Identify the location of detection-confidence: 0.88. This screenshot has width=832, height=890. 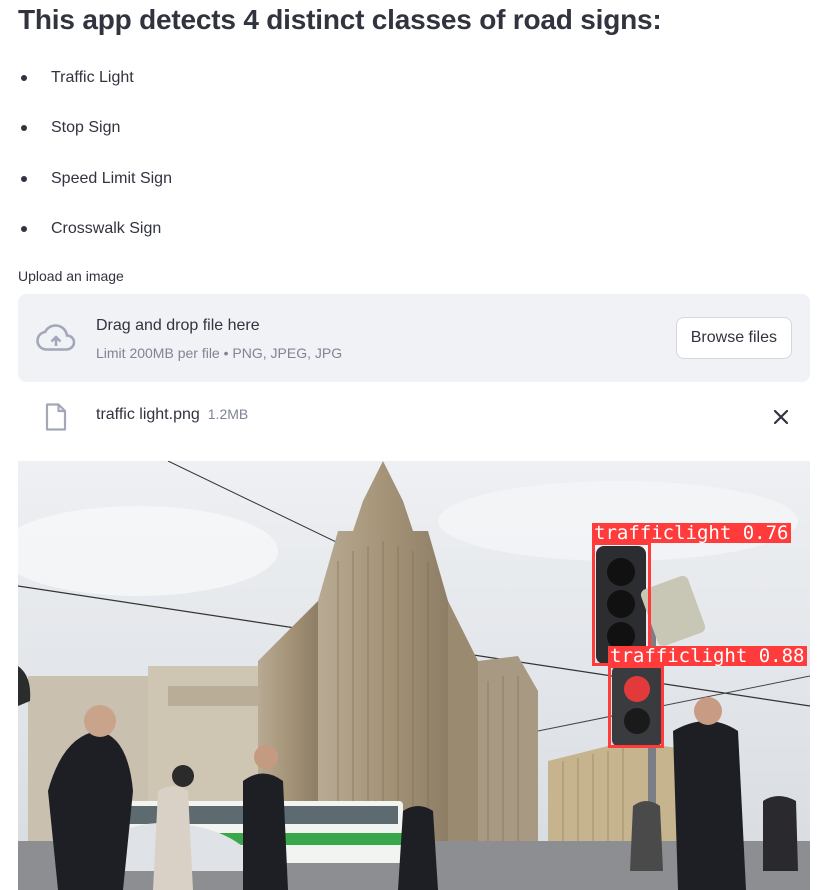
(781, 656).